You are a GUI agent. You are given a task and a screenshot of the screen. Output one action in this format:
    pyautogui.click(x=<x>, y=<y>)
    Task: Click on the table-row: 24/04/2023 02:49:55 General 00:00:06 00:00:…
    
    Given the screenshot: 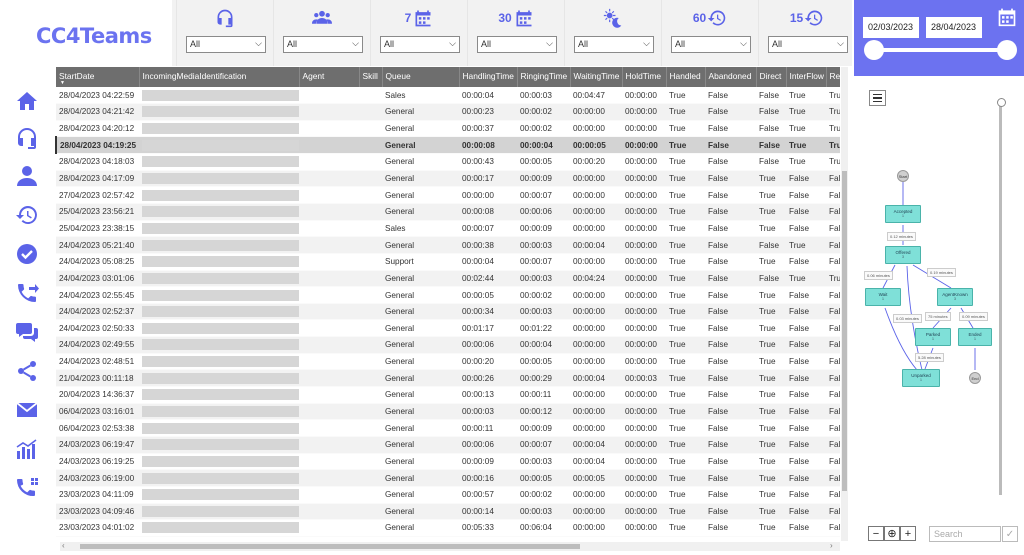 What is the action you would take?
    pyautogui.click(x=448, y=345)
    